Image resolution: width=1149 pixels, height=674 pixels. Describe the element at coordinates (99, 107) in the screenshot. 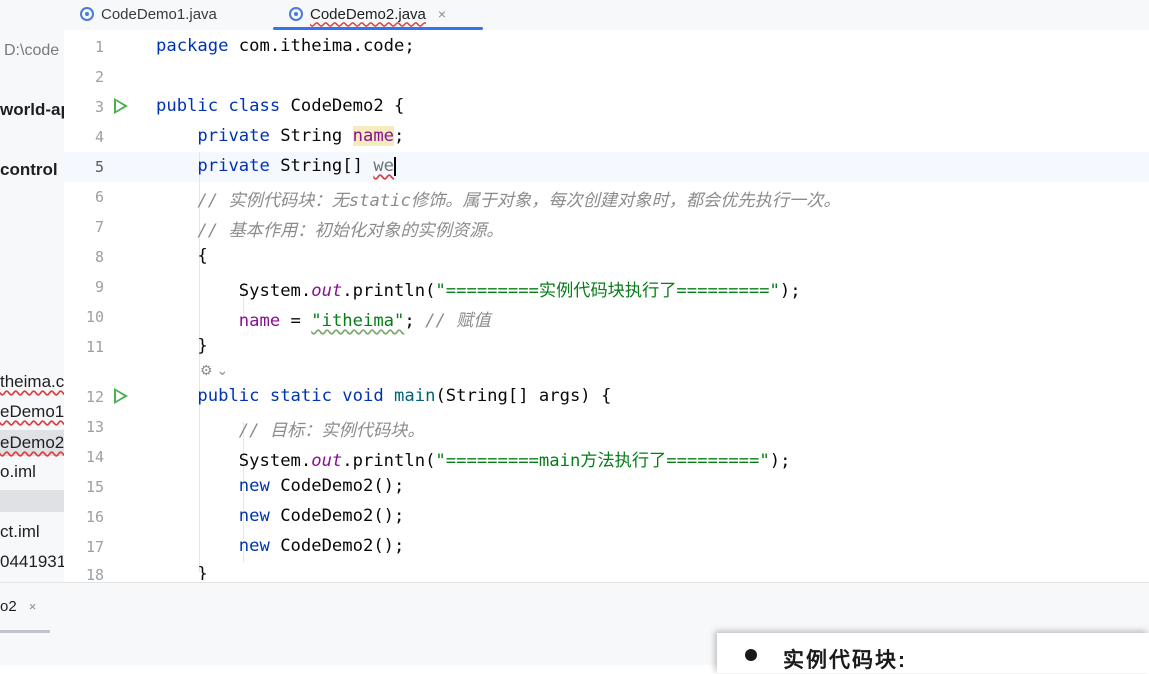

I see `line-number: 3` at that location.